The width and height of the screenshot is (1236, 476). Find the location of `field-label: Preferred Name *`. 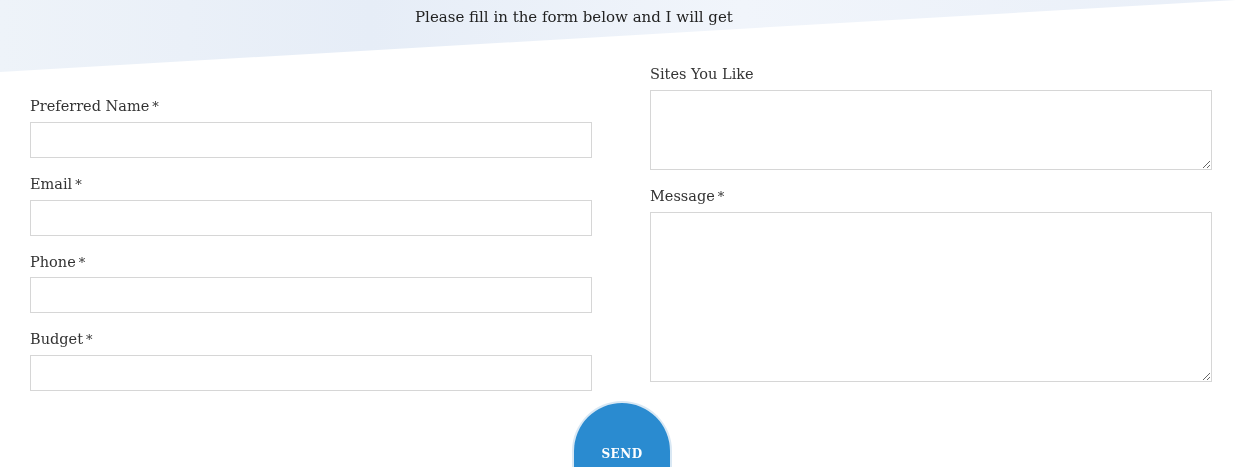

field-label: Preferred Name * is located at coordinates (94, 106).